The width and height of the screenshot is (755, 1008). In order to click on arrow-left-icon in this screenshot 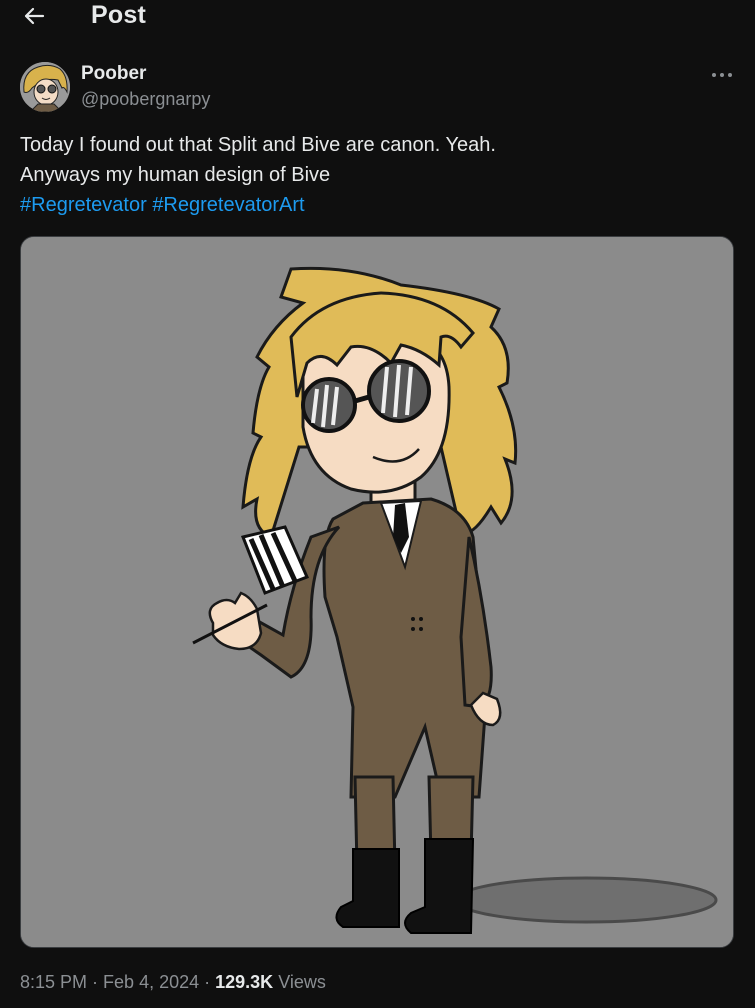, I will do `click(34, 16)`.